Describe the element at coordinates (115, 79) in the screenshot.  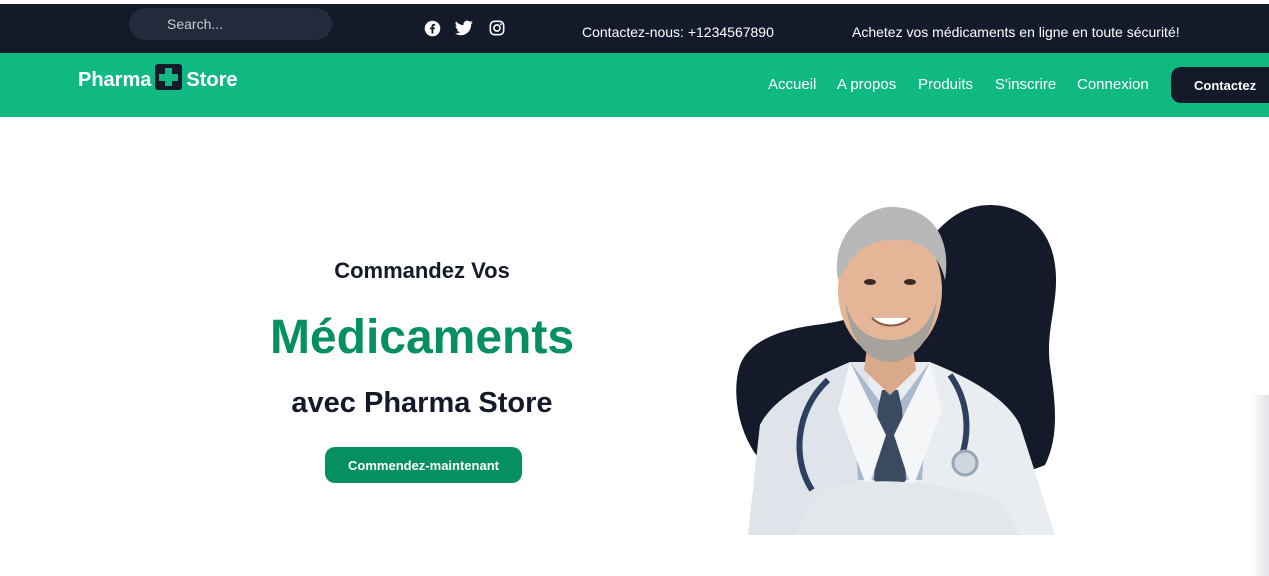
I see `logo-text-left: Pharma` at that location.